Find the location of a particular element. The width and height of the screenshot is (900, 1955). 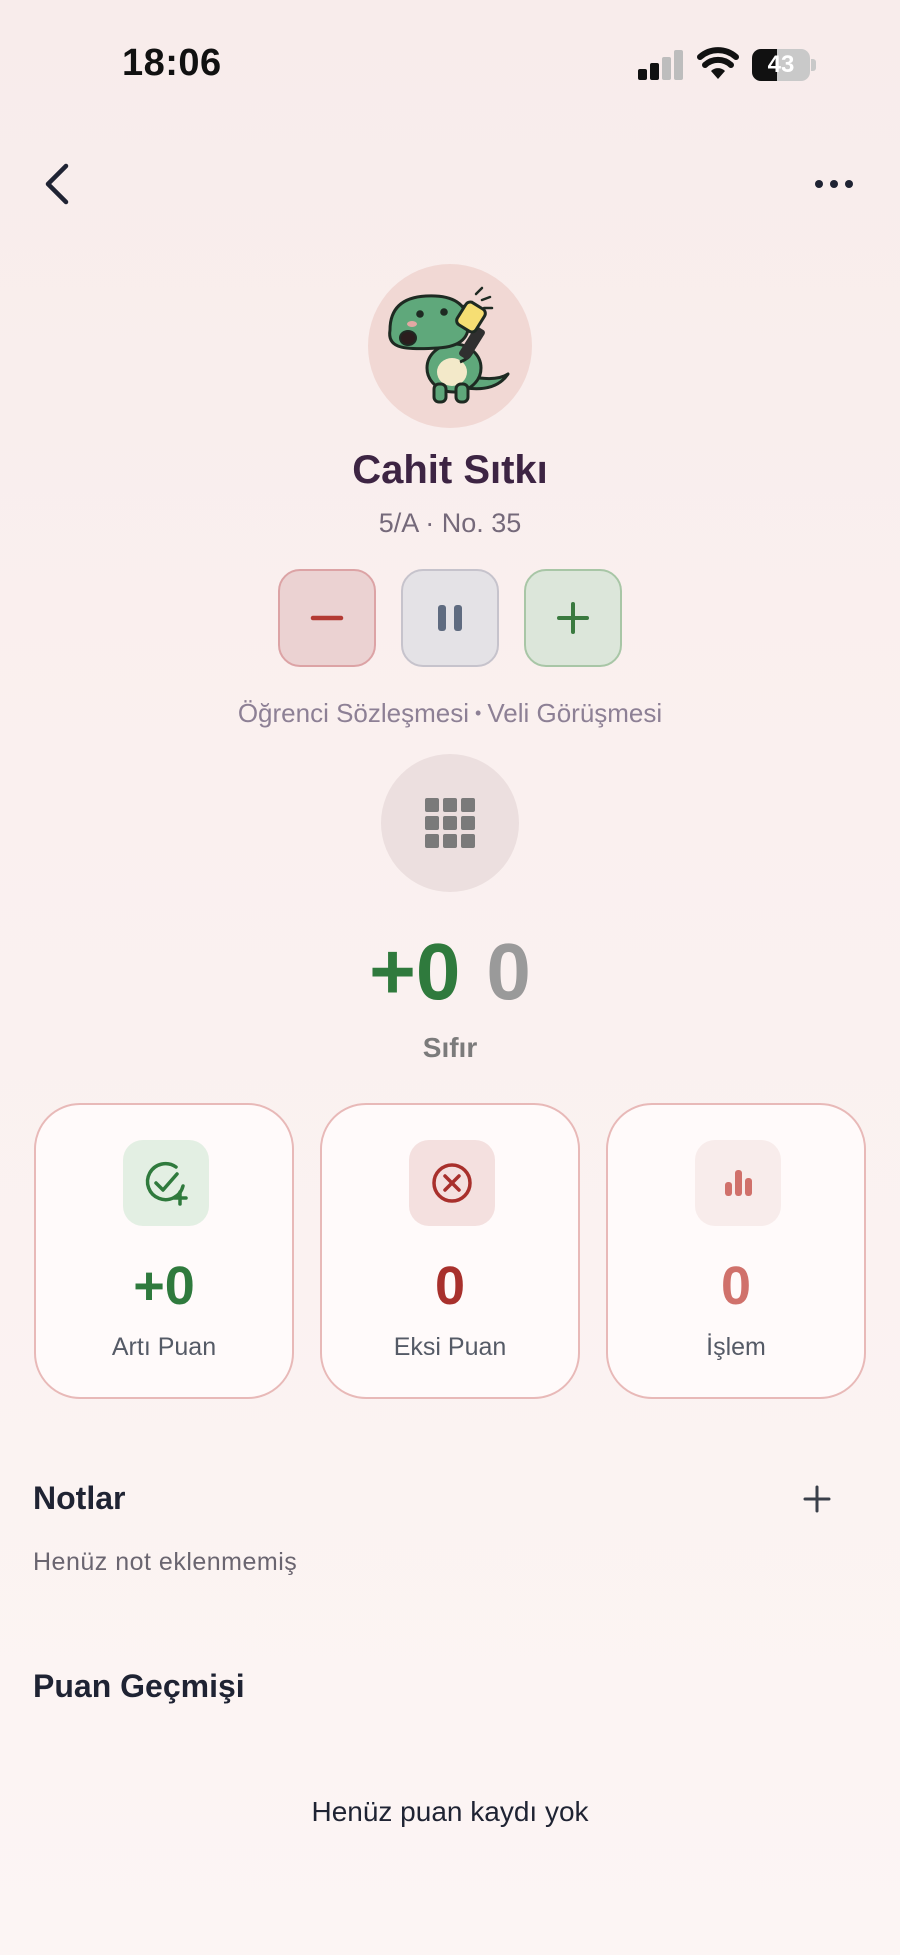

minus-icon is located at coordinates (327, 618).